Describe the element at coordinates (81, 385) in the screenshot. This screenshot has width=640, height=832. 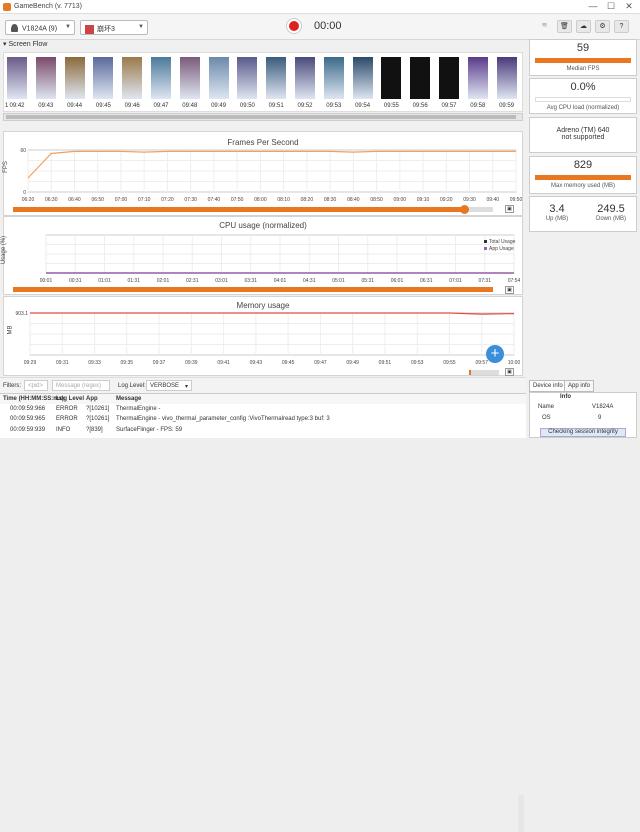
I see `message-filter-input: Message (regex)` at that location.